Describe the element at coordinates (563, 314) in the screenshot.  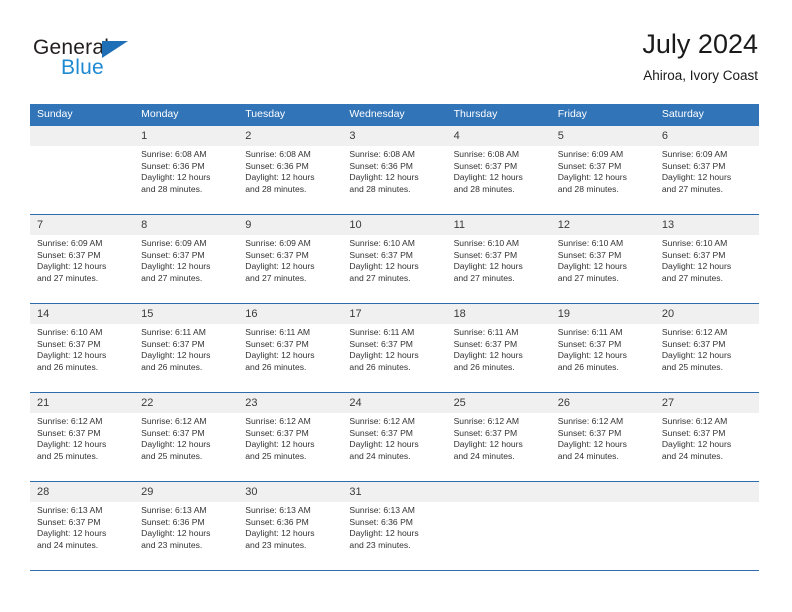
I see `day-number: 19` at that location.